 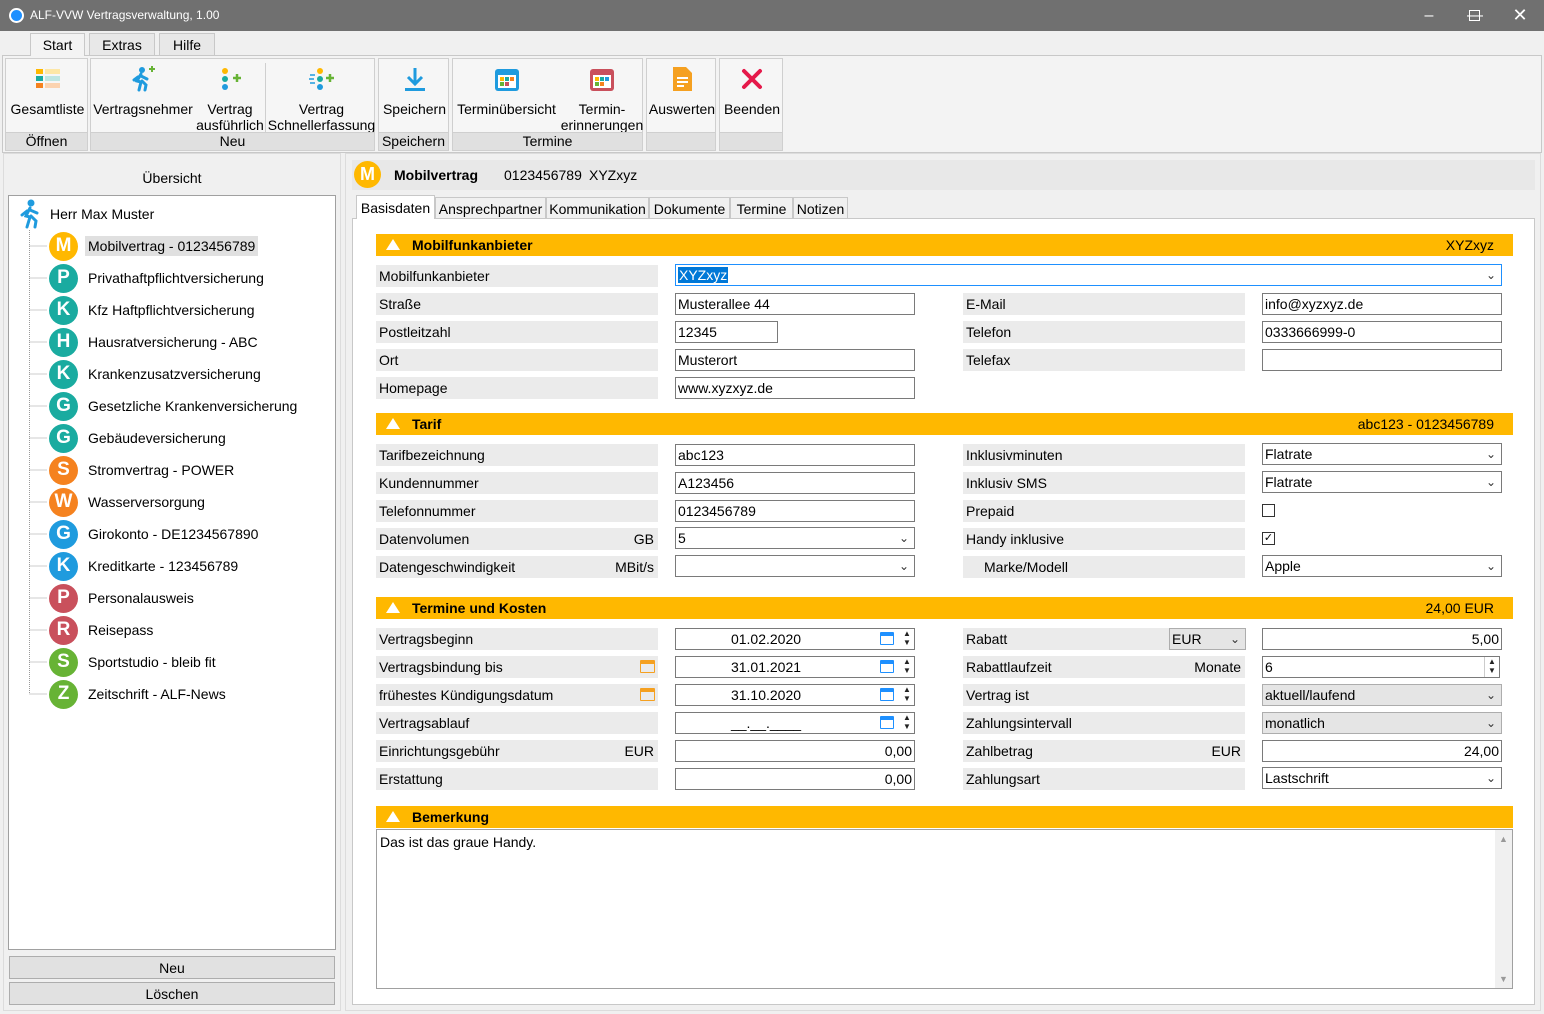 What do you see at coordinates (1382, 566) in the screenshot?
I see `marke-modell-select: Apple ⌄` at bounding box center [1382, 566].